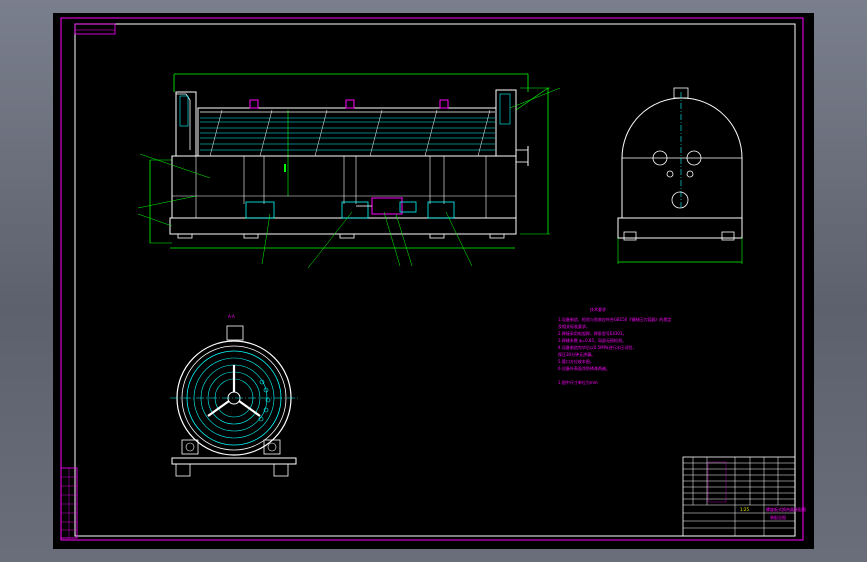 This screenshot has height=562, width=867. Describe the element at coordinates (231, 316) in the screenshot. I see `section-view-label: A-A` at that location.